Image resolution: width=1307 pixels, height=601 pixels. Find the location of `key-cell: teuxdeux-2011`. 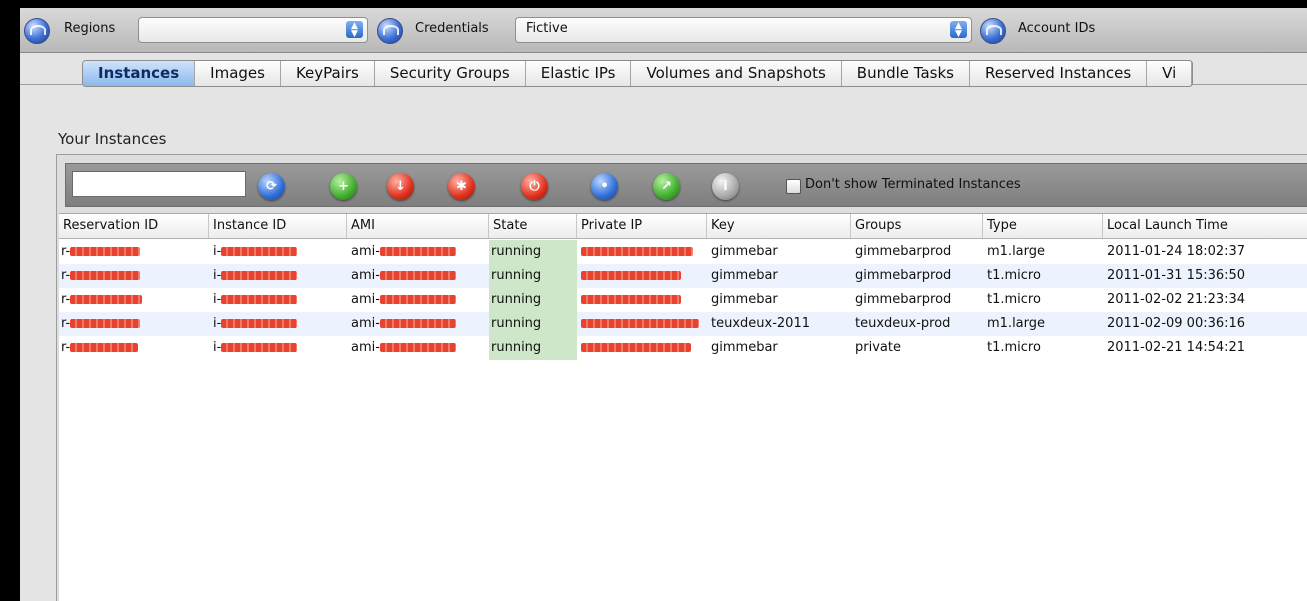

key-cell: teuxdeux-2011 is located at coordinates (760, 323).